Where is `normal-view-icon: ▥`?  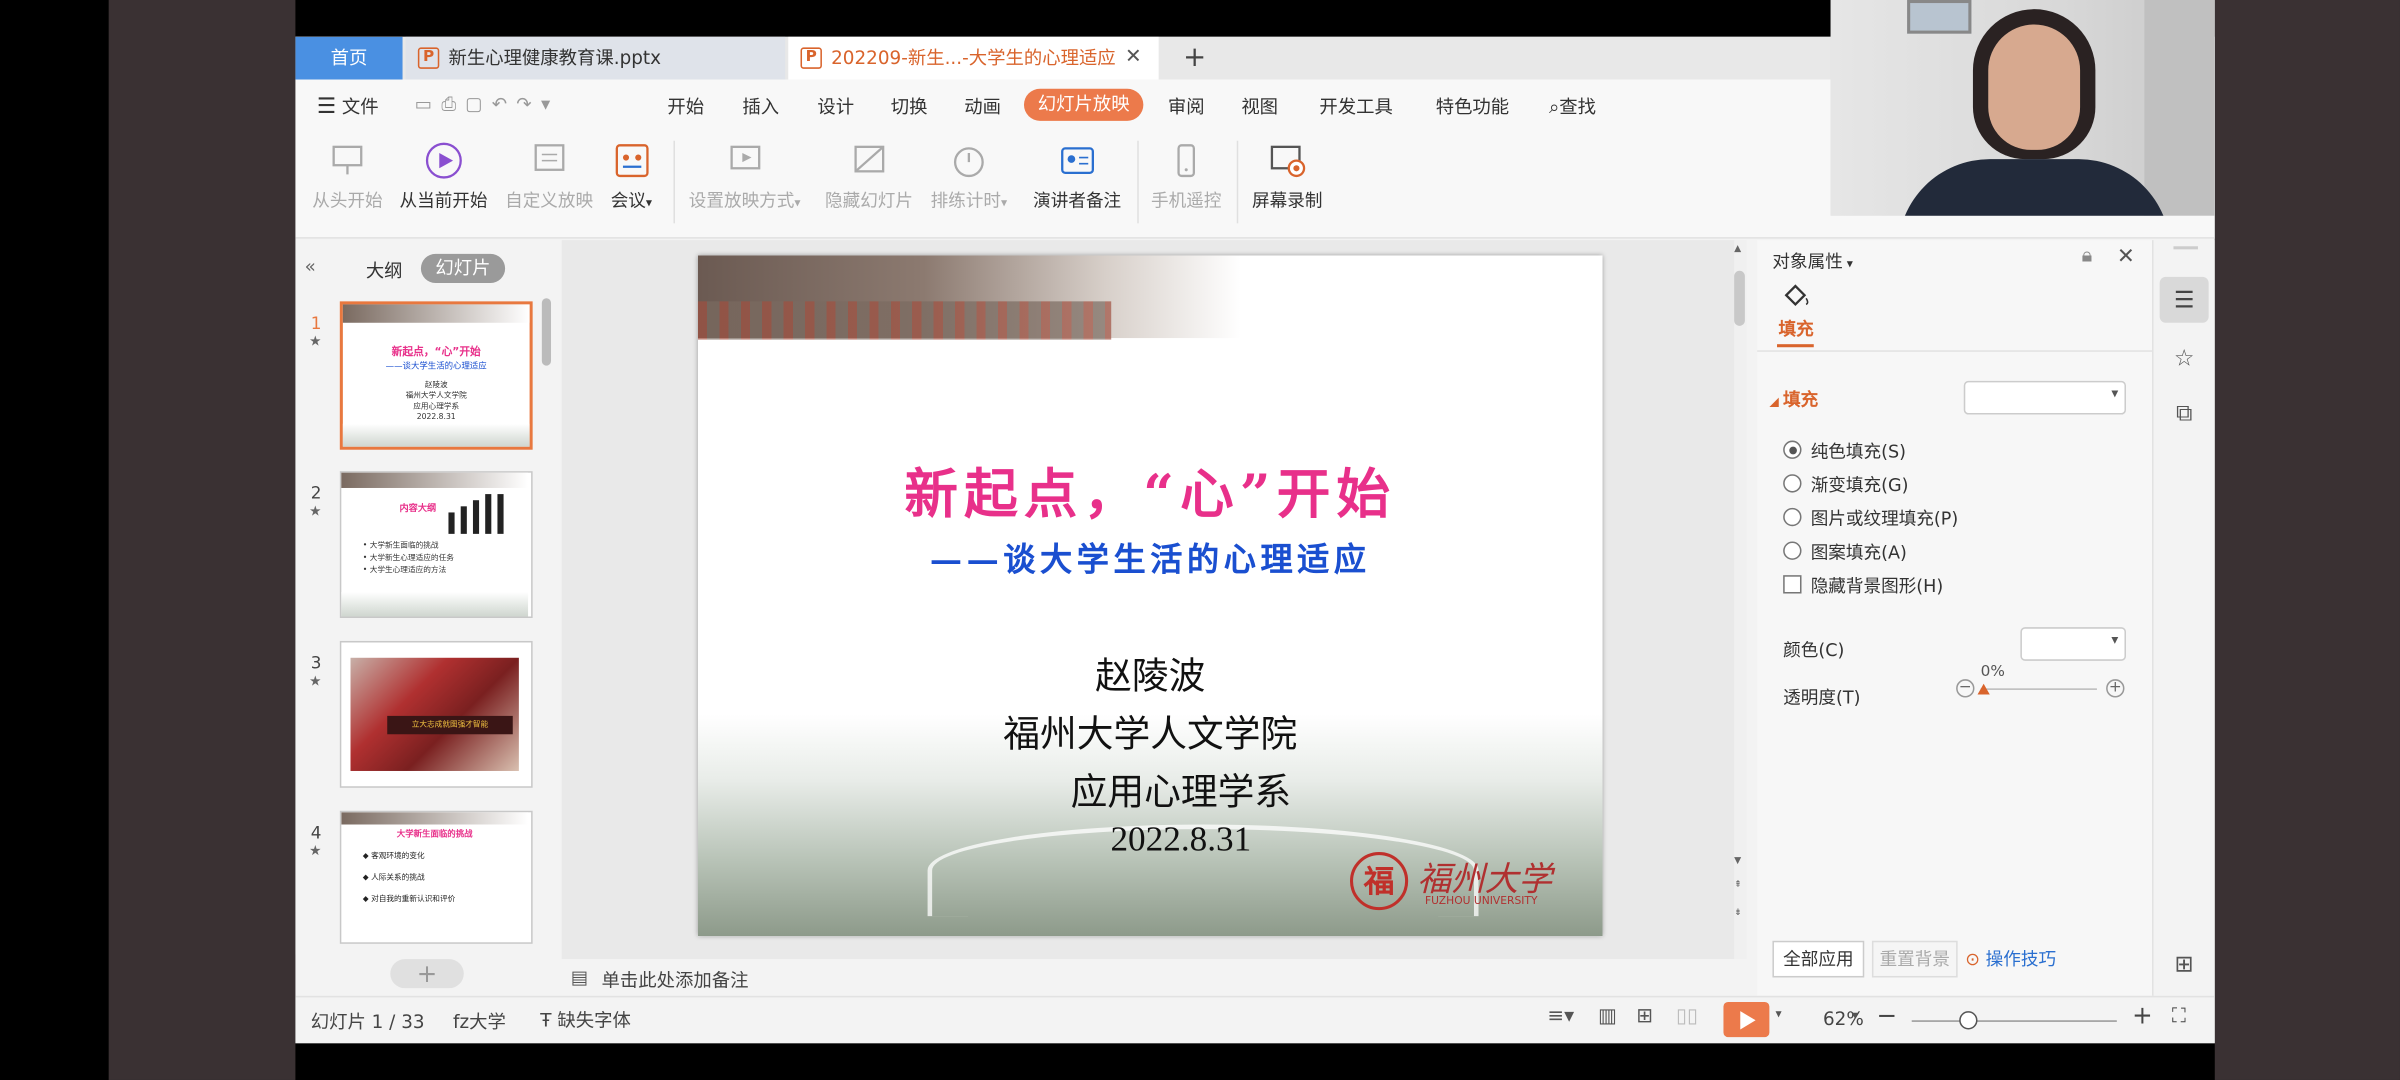 normal-view-icon: ▥ is located at coordinates (1607, 1016).